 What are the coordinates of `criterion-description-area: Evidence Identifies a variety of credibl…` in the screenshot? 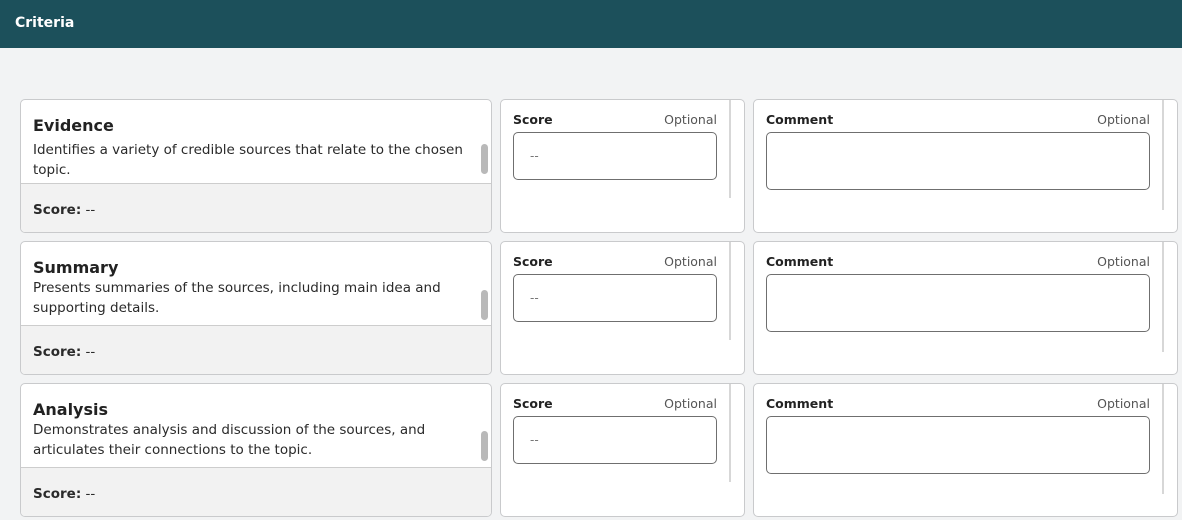 It's located at (256, 142).